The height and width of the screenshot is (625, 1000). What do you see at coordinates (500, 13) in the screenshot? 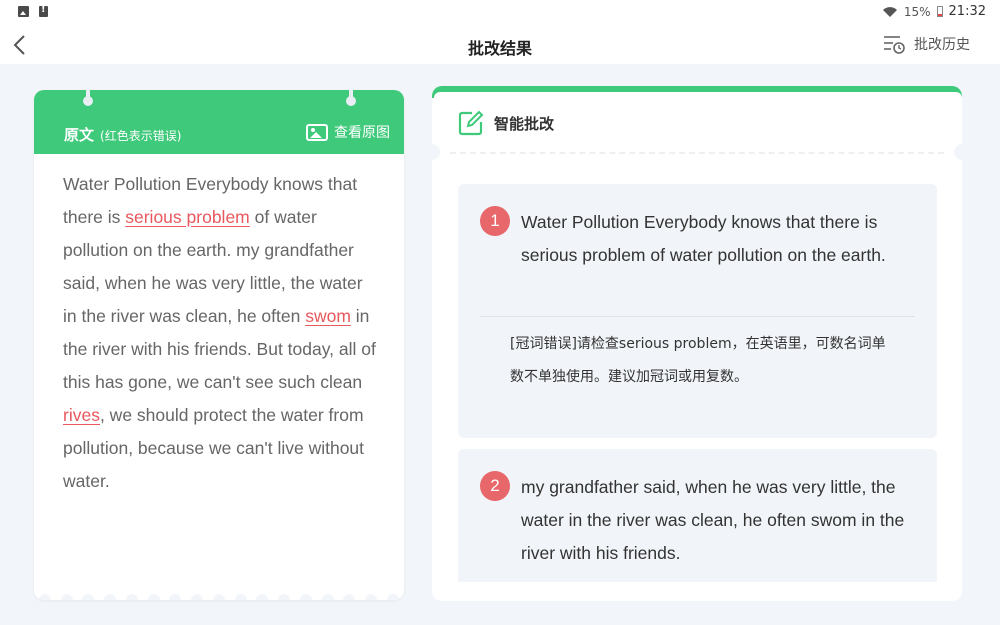
I see `status-bar: 15% 21:32` at bounding box center [500, 13].